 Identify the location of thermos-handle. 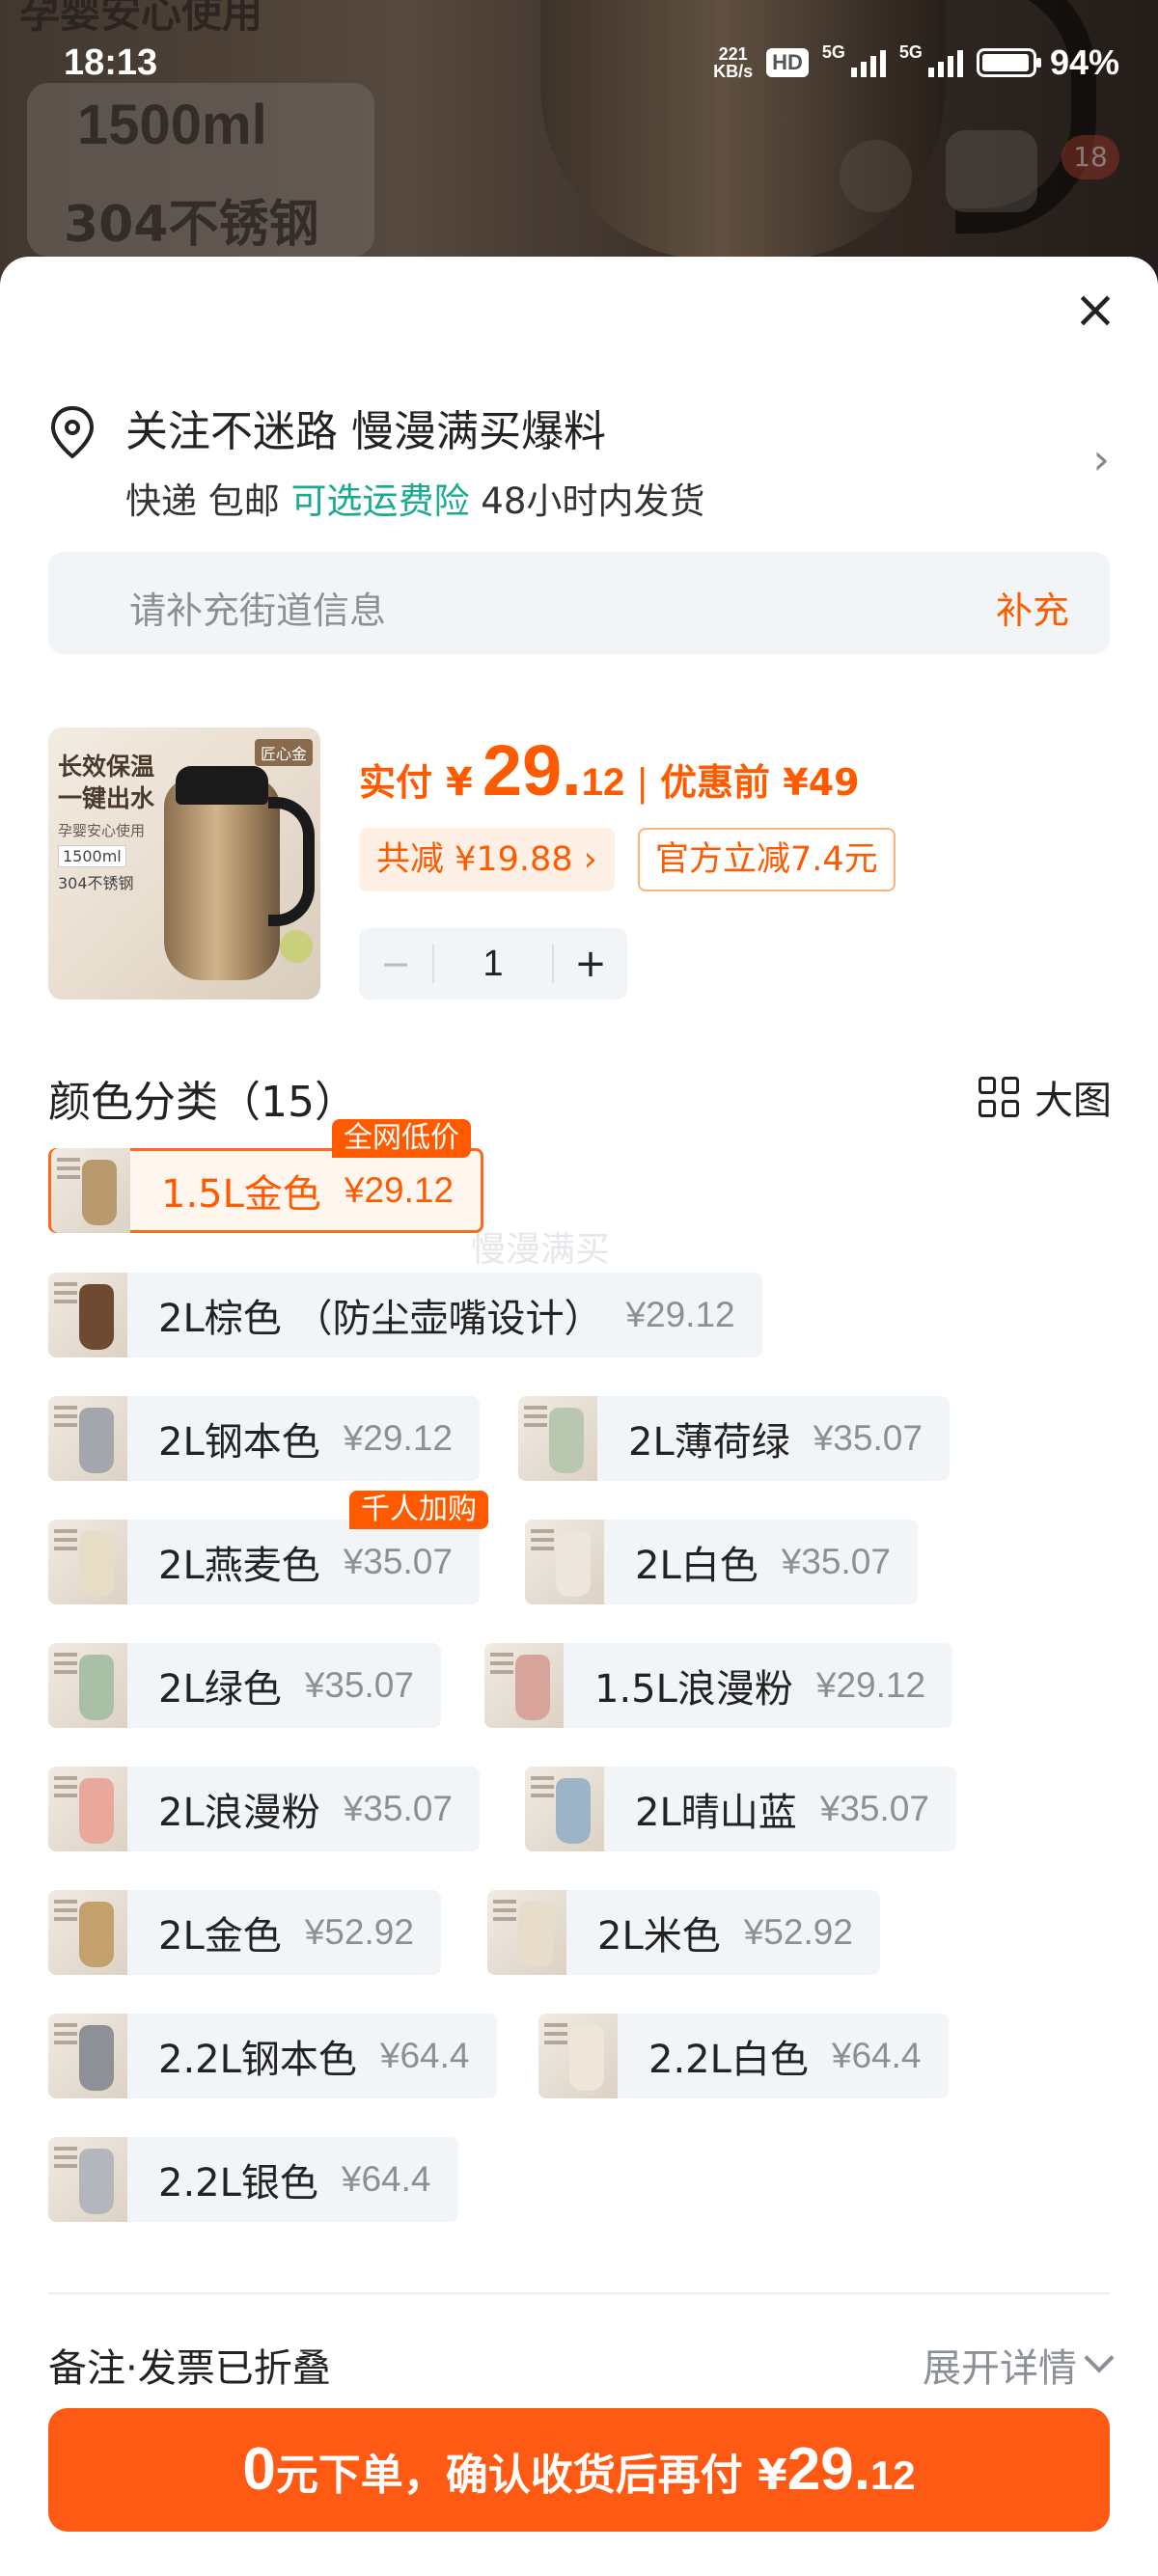
(291, 862).